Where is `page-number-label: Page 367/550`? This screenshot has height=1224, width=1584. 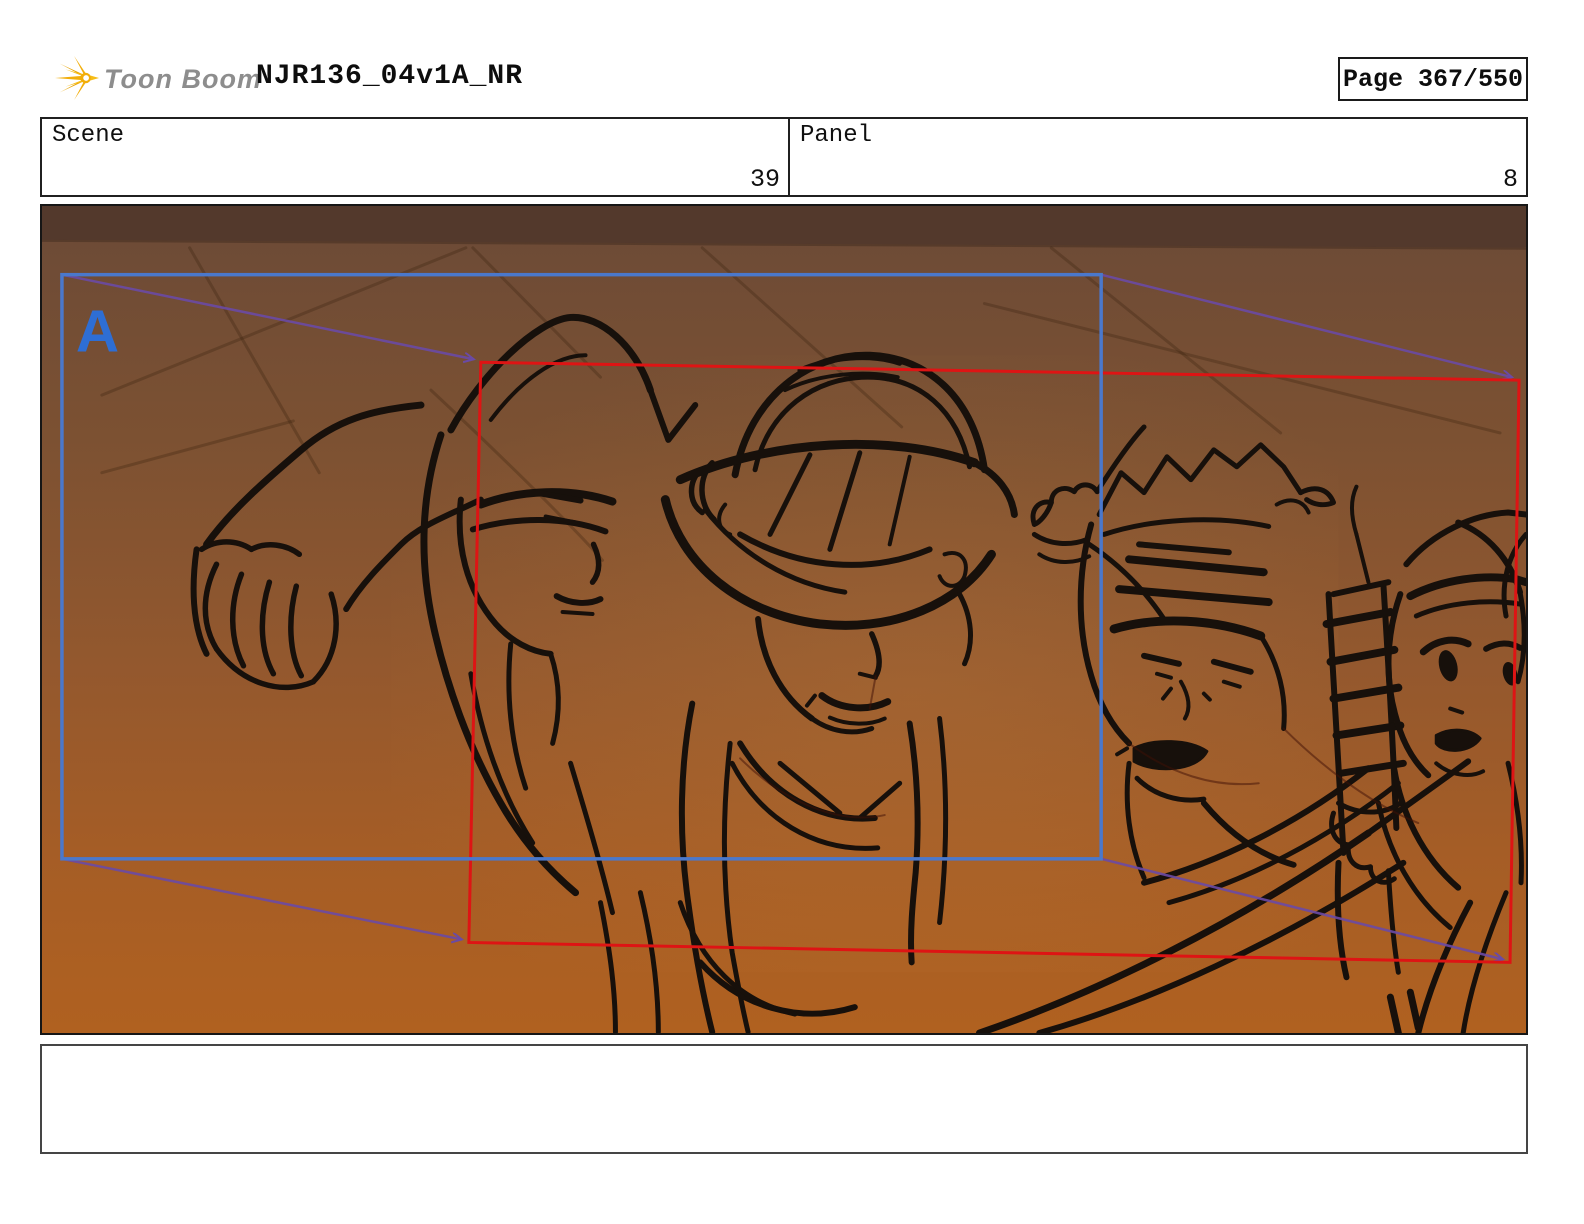 page-number-label: Page 367/550 is located at coordinates (1433, 79).